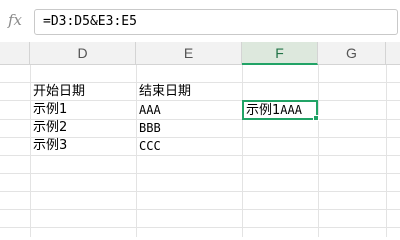  Describe the element at coordinates (49, 128) in the screenshot. I see `cell-d4: 示例2` at that location.